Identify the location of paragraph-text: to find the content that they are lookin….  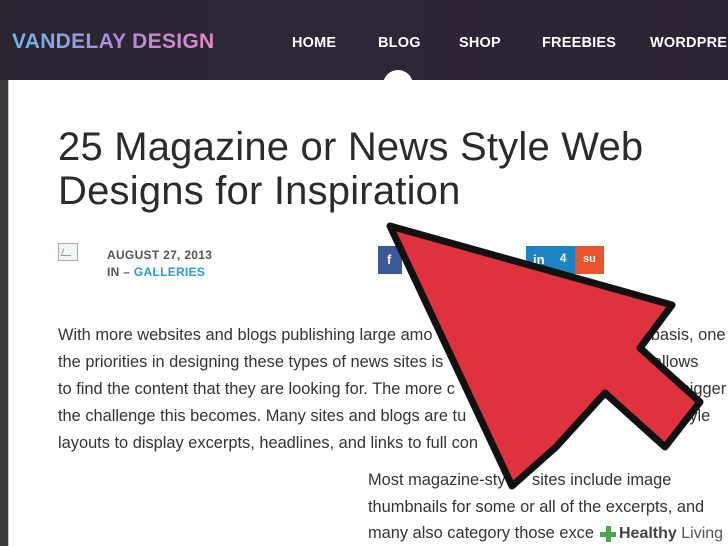
(256, 389).